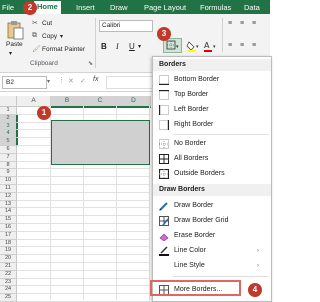  What do you see at coordinates (164, 80) in the screenshot?
I see `bottom-border-icon` at bounding box center [164, 80].